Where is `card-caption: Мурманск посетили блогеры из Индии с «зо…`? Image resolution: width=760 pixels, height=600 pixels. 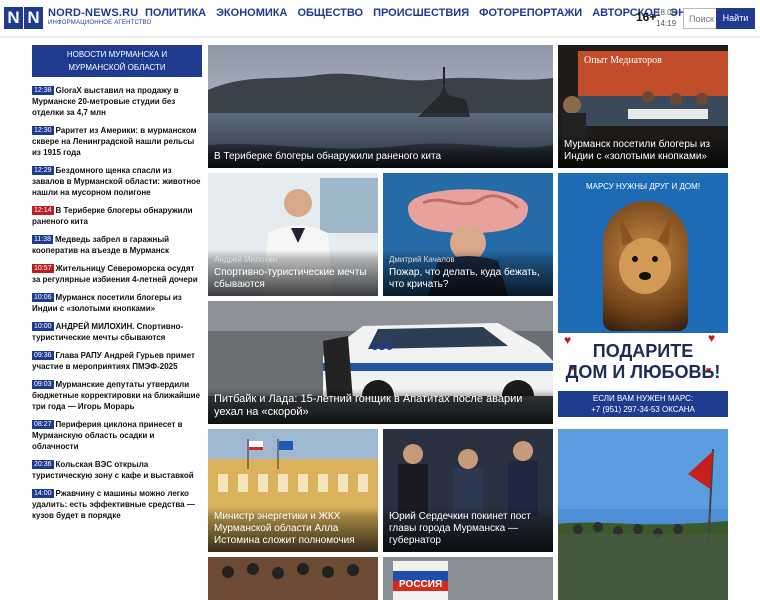
card-caption: Мурманск посетили блогеры из Индии с «зо… is located at coordinates (643, 151).